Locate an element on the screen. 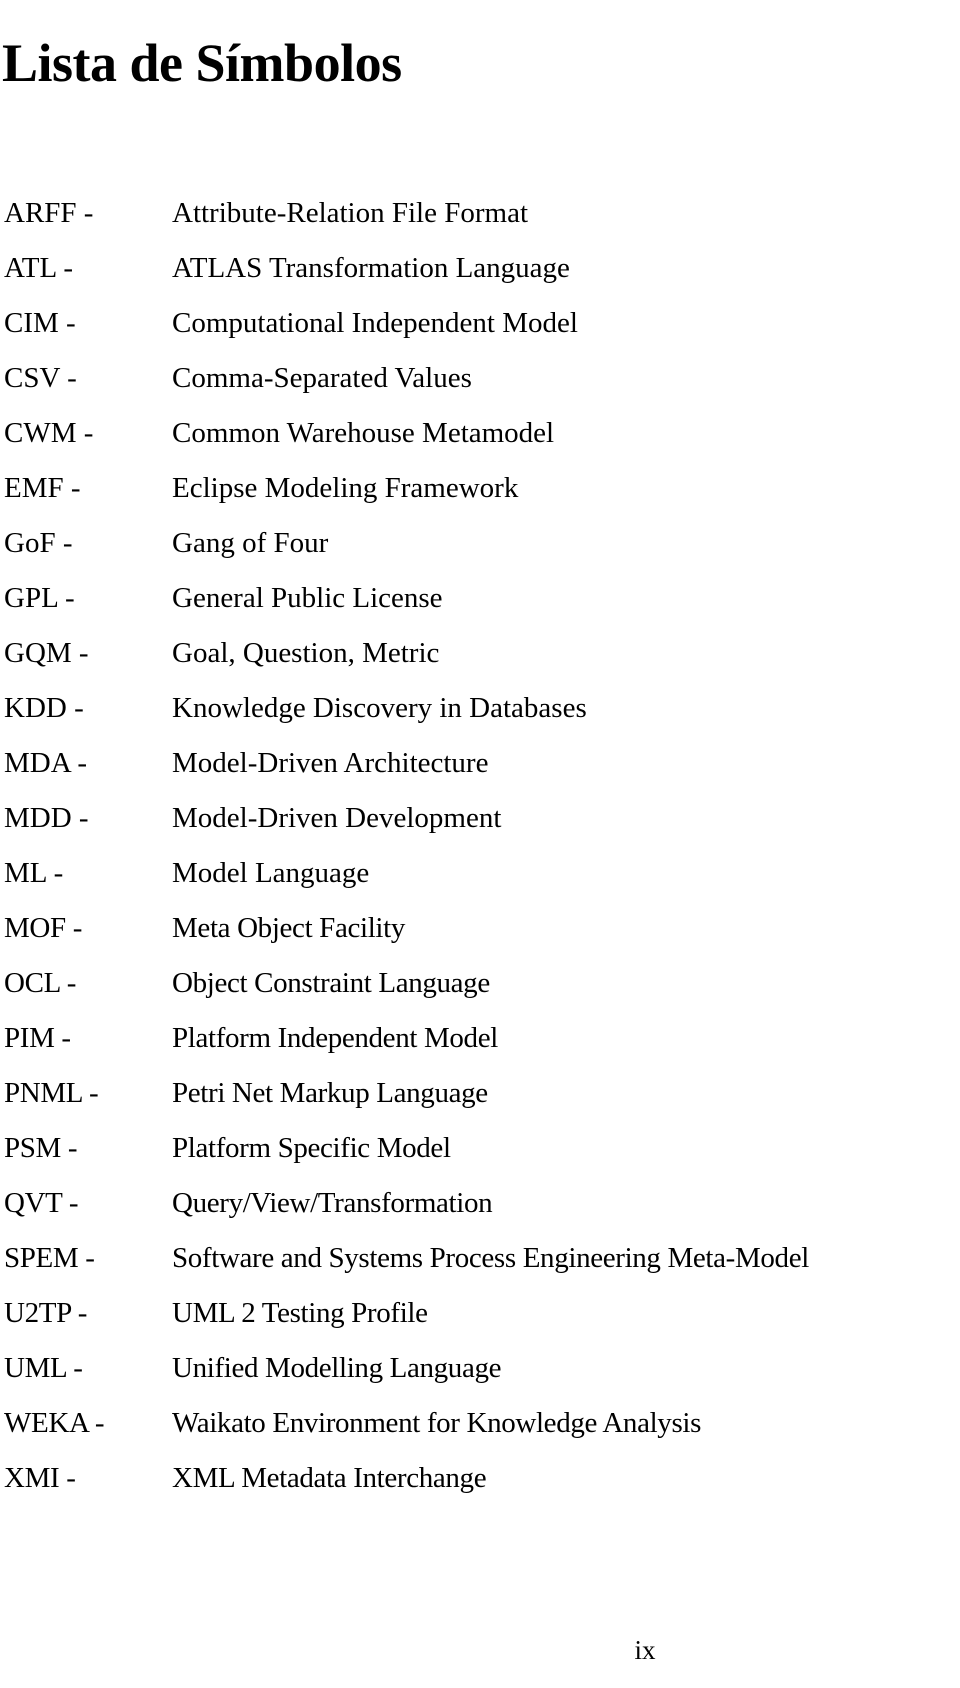 Image resolution: width=960 pixels, height=1688 pixels. symbol-row: UML - Unified Modelling Language is located at coordinates (480, 1368).